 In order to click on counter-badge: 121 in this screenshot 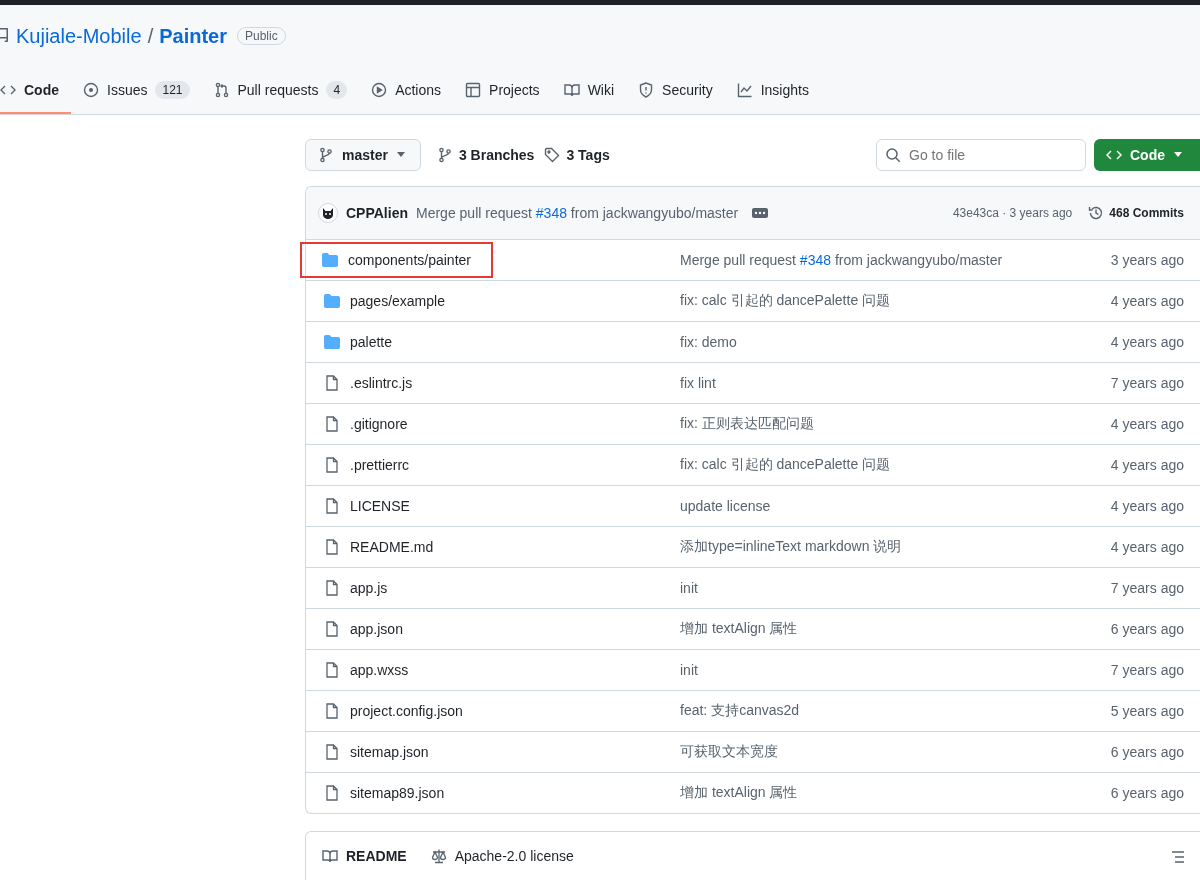, I will do `click(172, 89)`.